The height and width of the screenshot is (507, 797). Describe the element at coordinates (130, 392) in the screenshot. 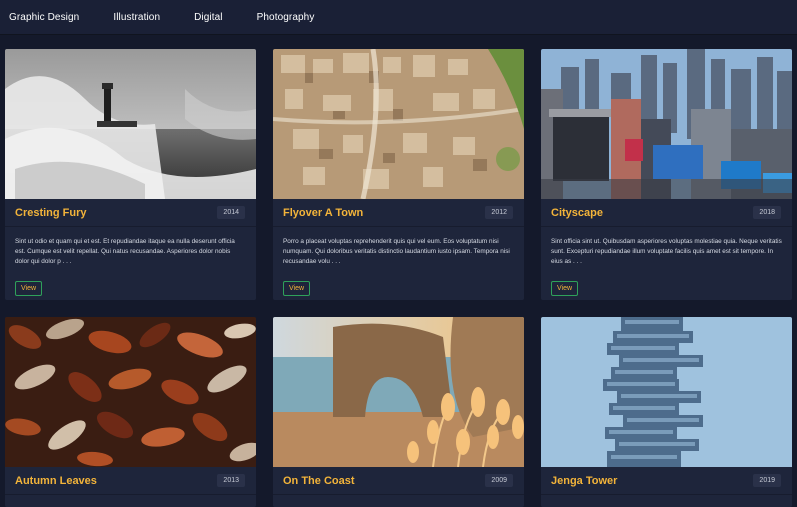

I see `card-image-autumn-leaves` at that location.